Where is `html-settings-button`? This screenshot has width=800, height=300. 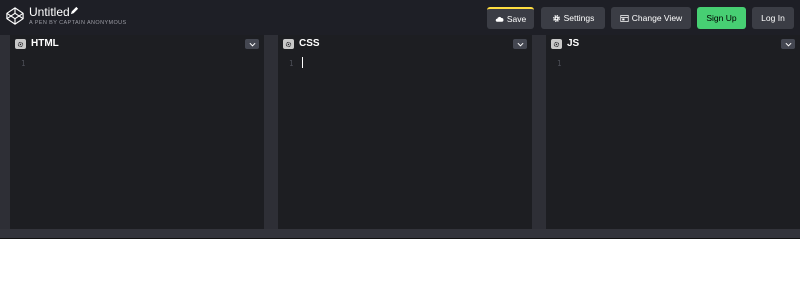
html-settings-button is located at coordinates (20, 44).